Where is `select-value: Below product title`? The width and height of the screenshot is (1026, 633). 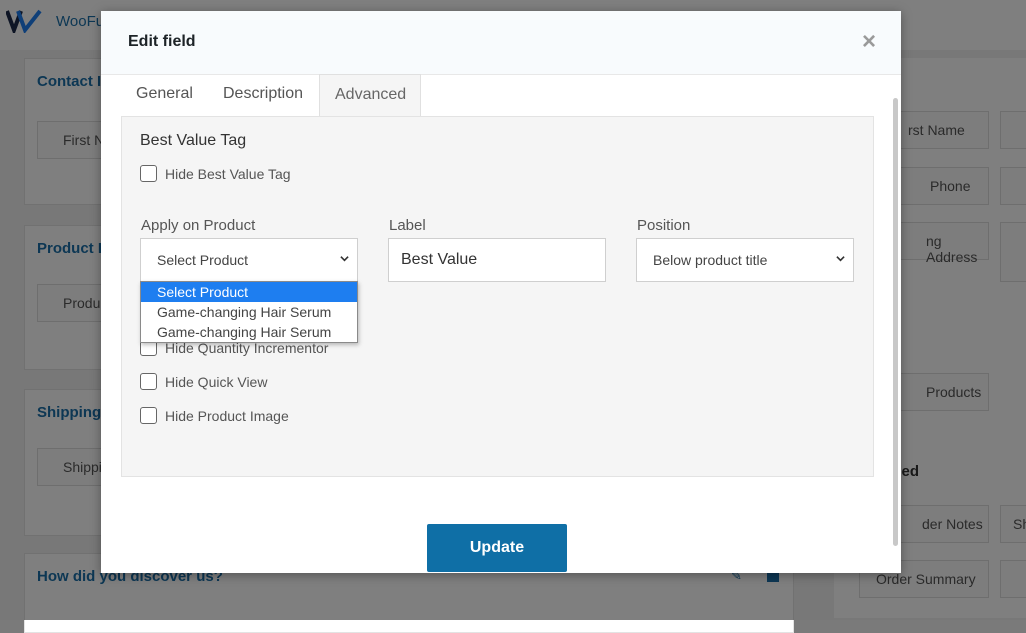
select-value: Below product title is located at coordinates (710, 260).